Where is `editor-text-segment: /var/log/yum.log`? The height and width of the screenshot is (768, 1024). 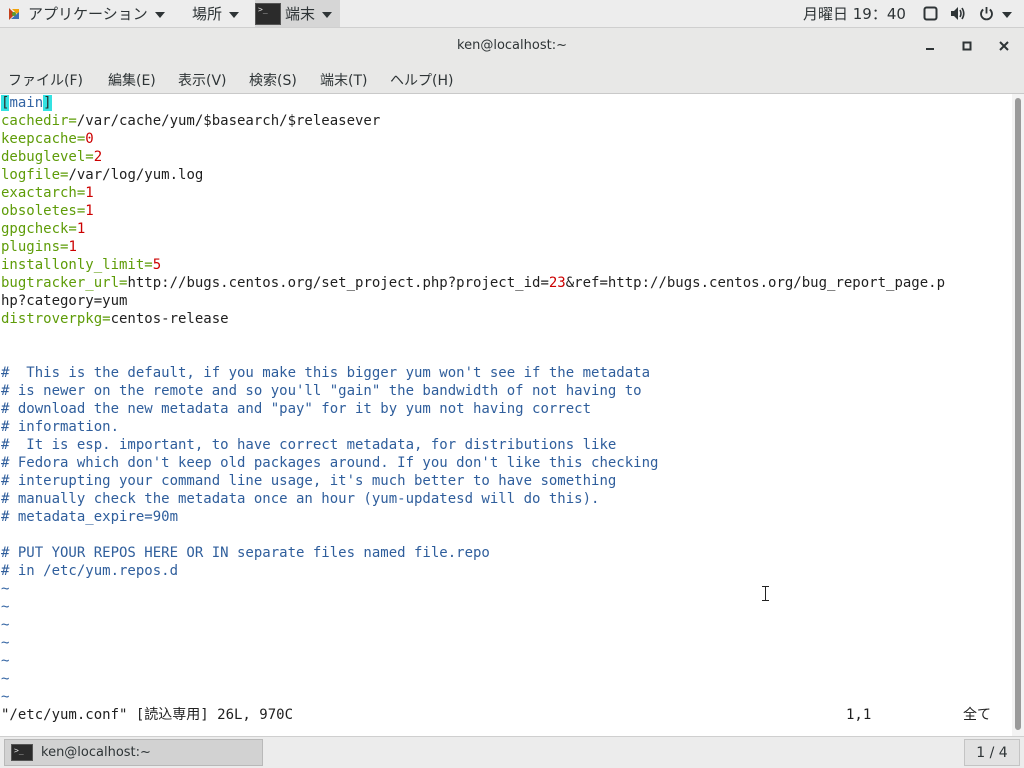 editor-text-segment: /var/log/yum.log is located at coordinates (136, 175).